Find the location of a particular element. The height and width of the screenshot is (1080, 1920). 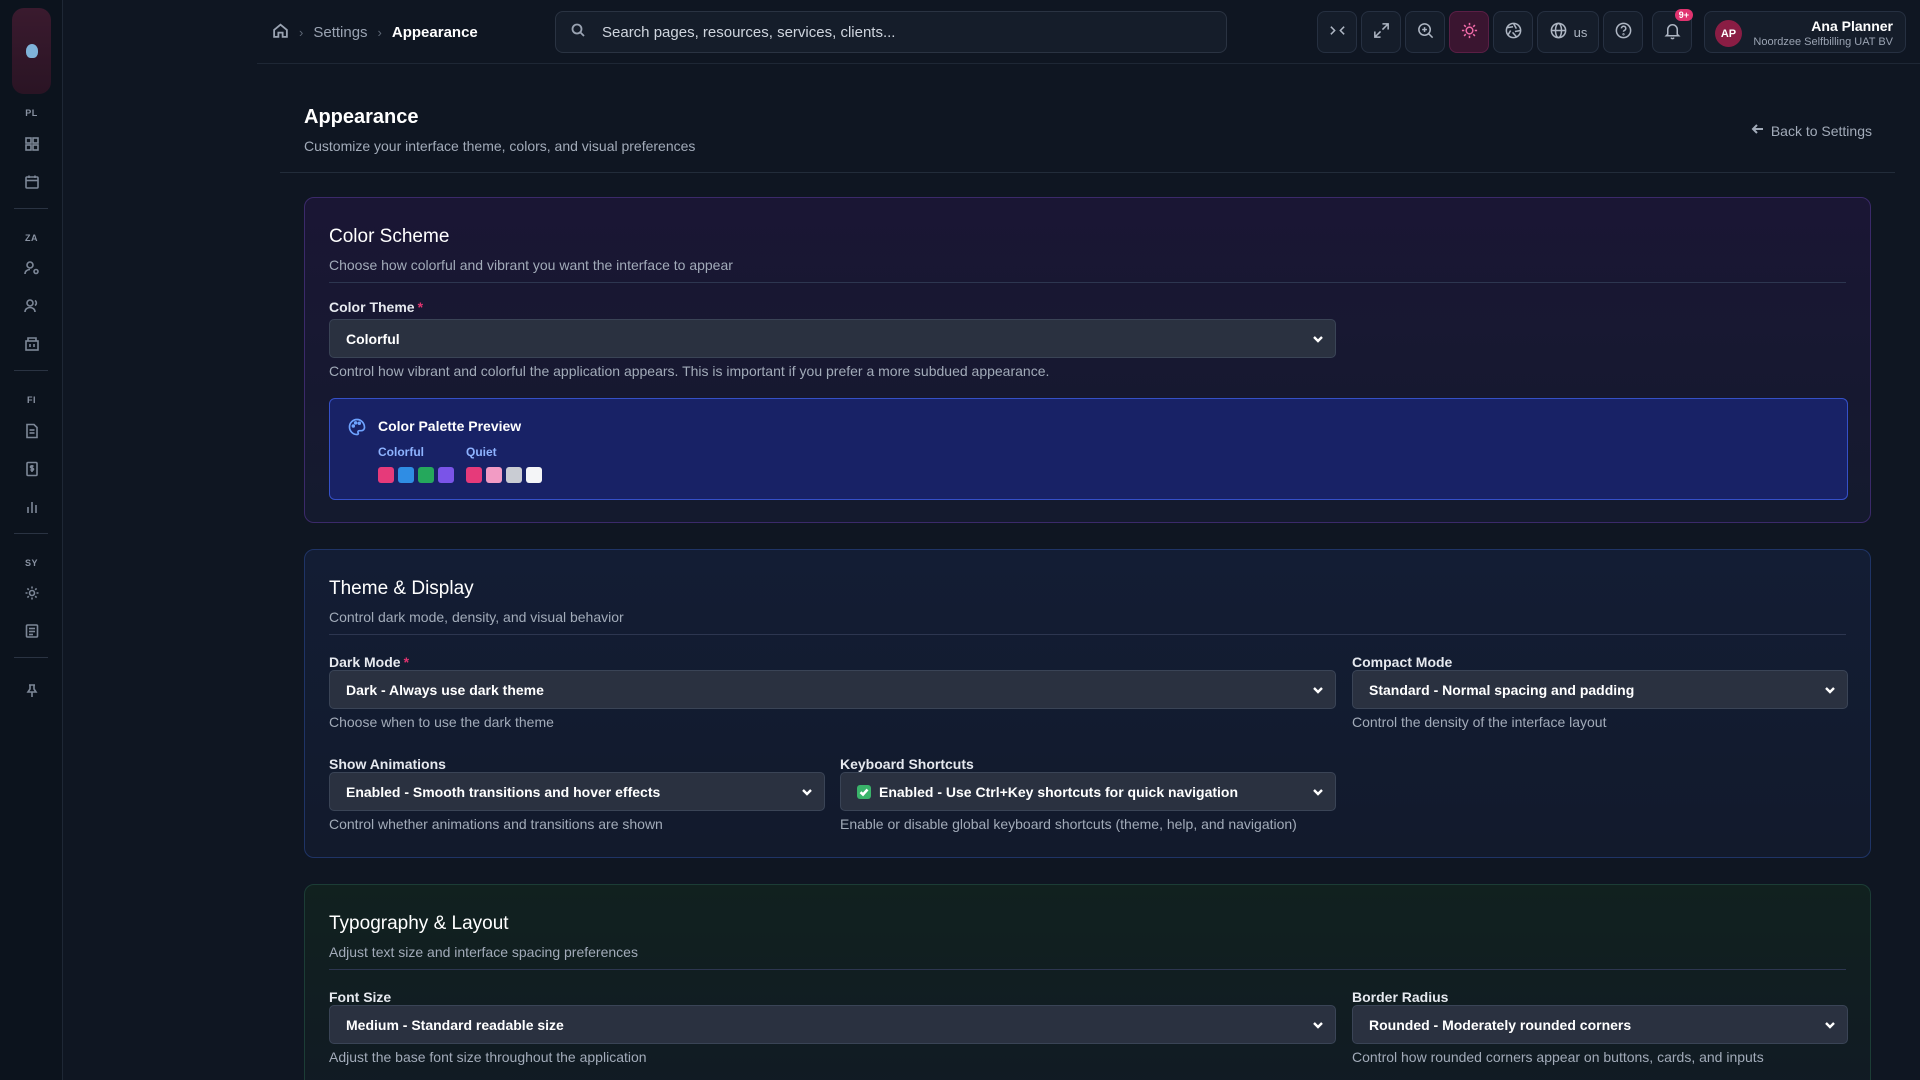

zoom-button is located at coordinates (1425, 32).